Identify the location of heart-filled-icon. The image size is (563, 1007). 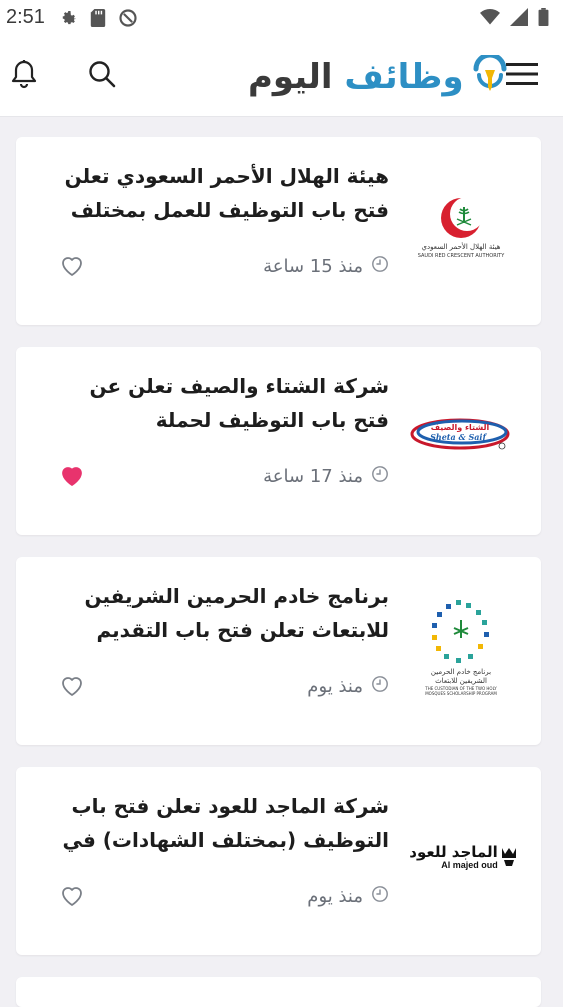
(72, 479).